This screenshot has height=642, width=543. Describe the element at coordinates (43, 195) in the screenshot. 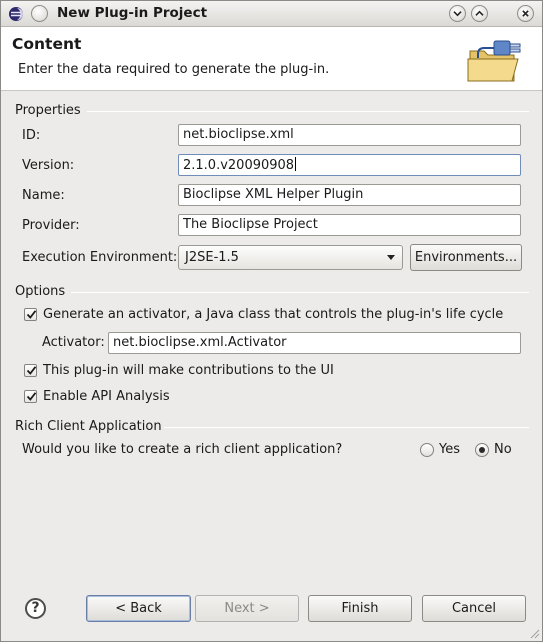

I see `name-label: Name:` at that location.